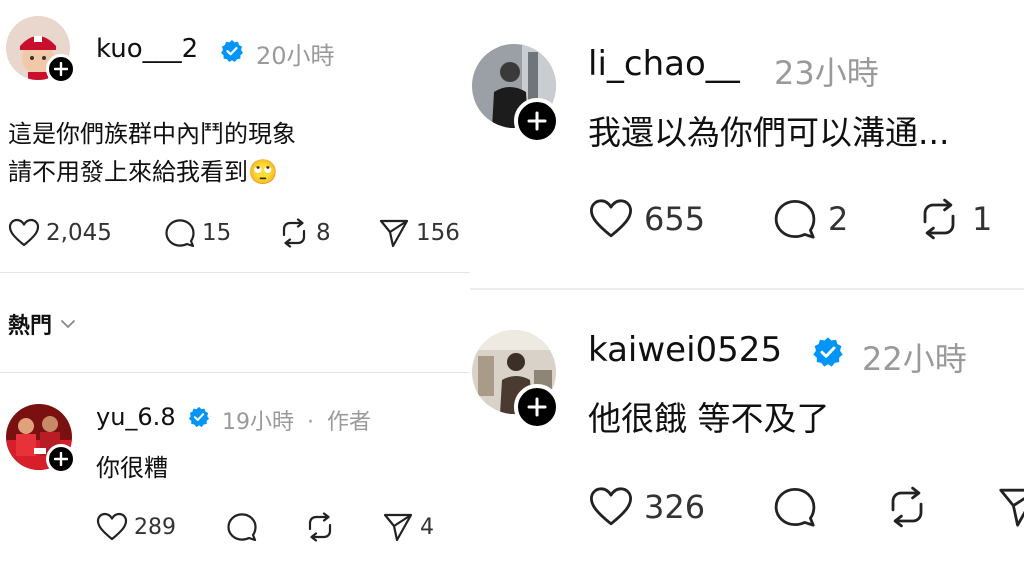 The image size is (1024, 576). I want to click on timestamp-text: 19小時, so click(258, 422).